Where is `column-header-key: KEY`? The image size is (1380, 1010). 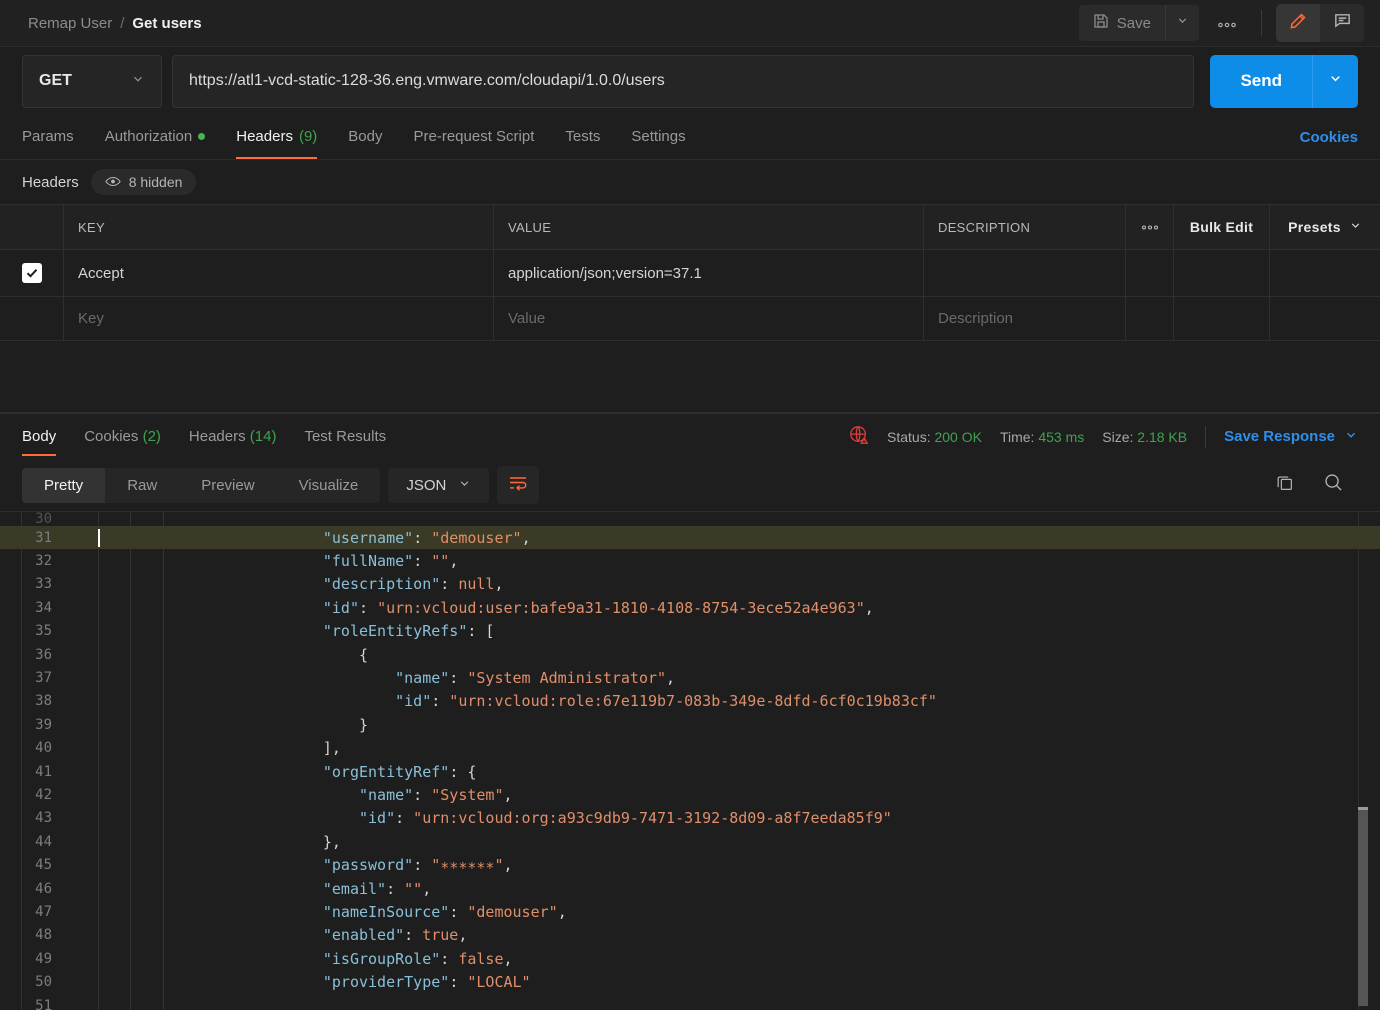
column-header-key: KEY is located at coordinates (279, 227).